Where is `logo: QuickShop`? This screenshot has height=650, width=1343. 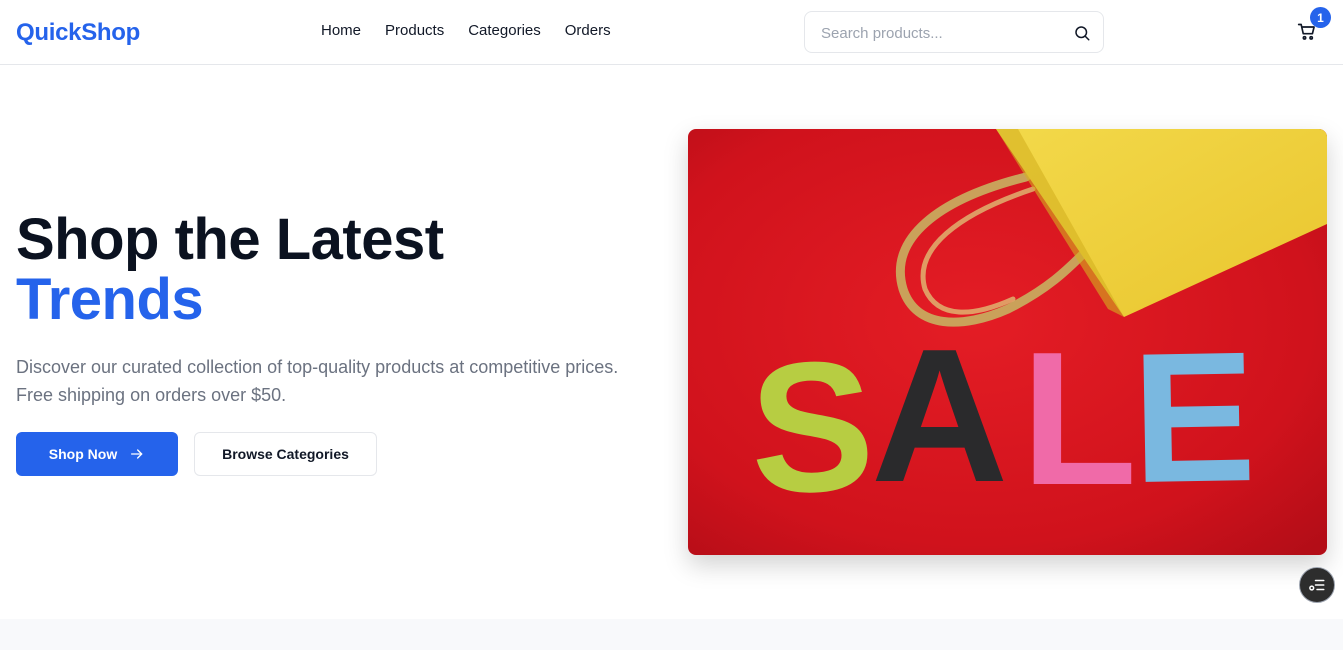 logo: QuickShop is located at coordinates (78, 33).